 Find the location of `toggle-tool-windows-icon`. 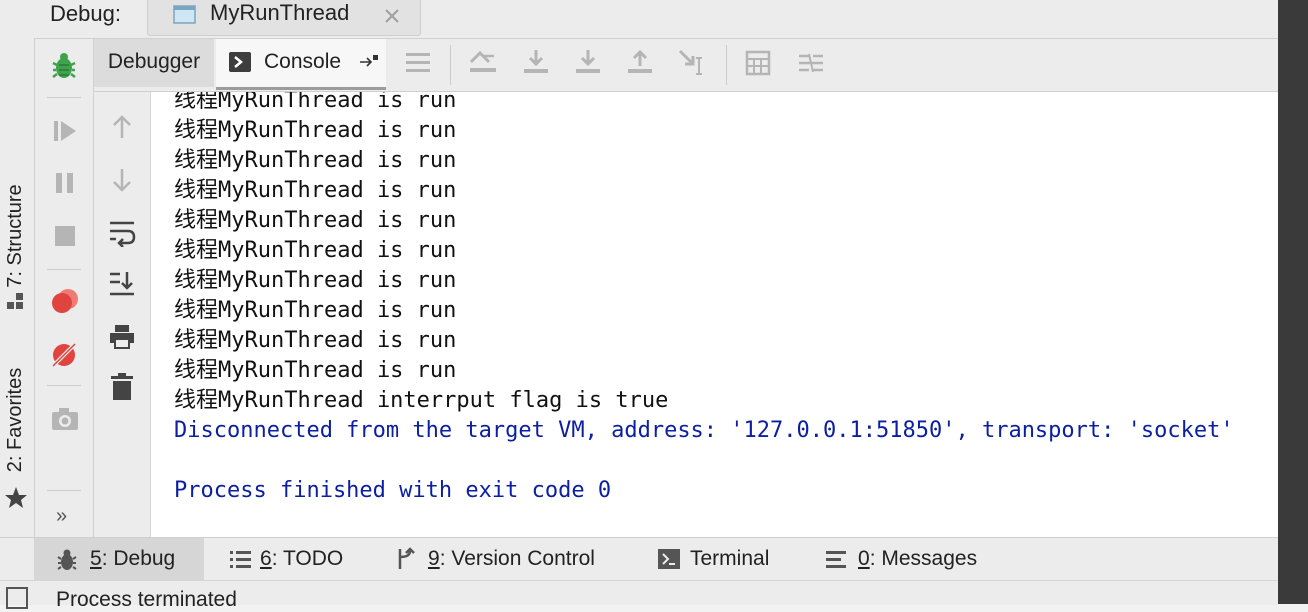

toggle-tool-windows-icon is located at coordinates (17, 598).